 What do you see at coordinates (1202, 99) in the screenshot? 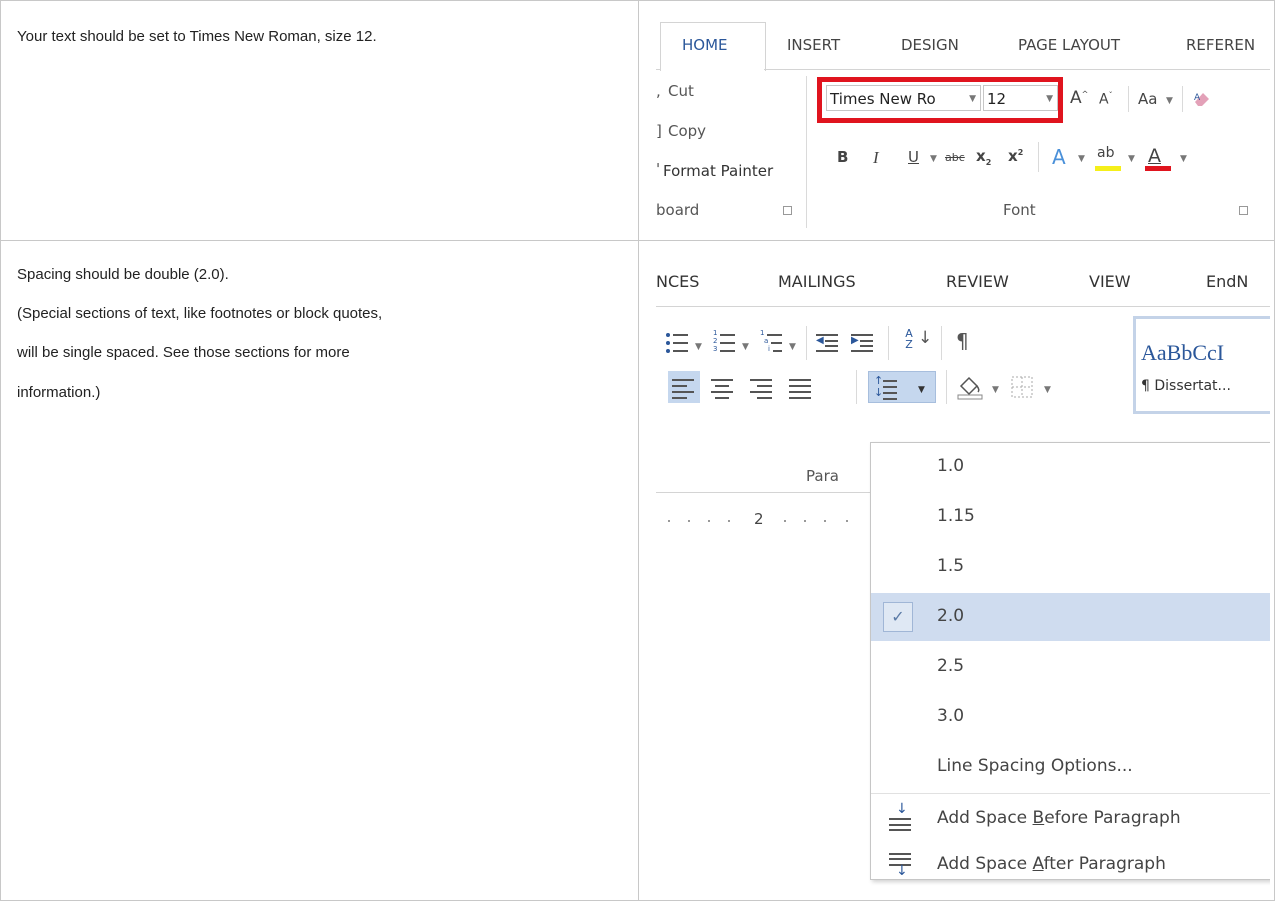
I see `clear-formatting-icon: A` at bounding box center [1202, 99].